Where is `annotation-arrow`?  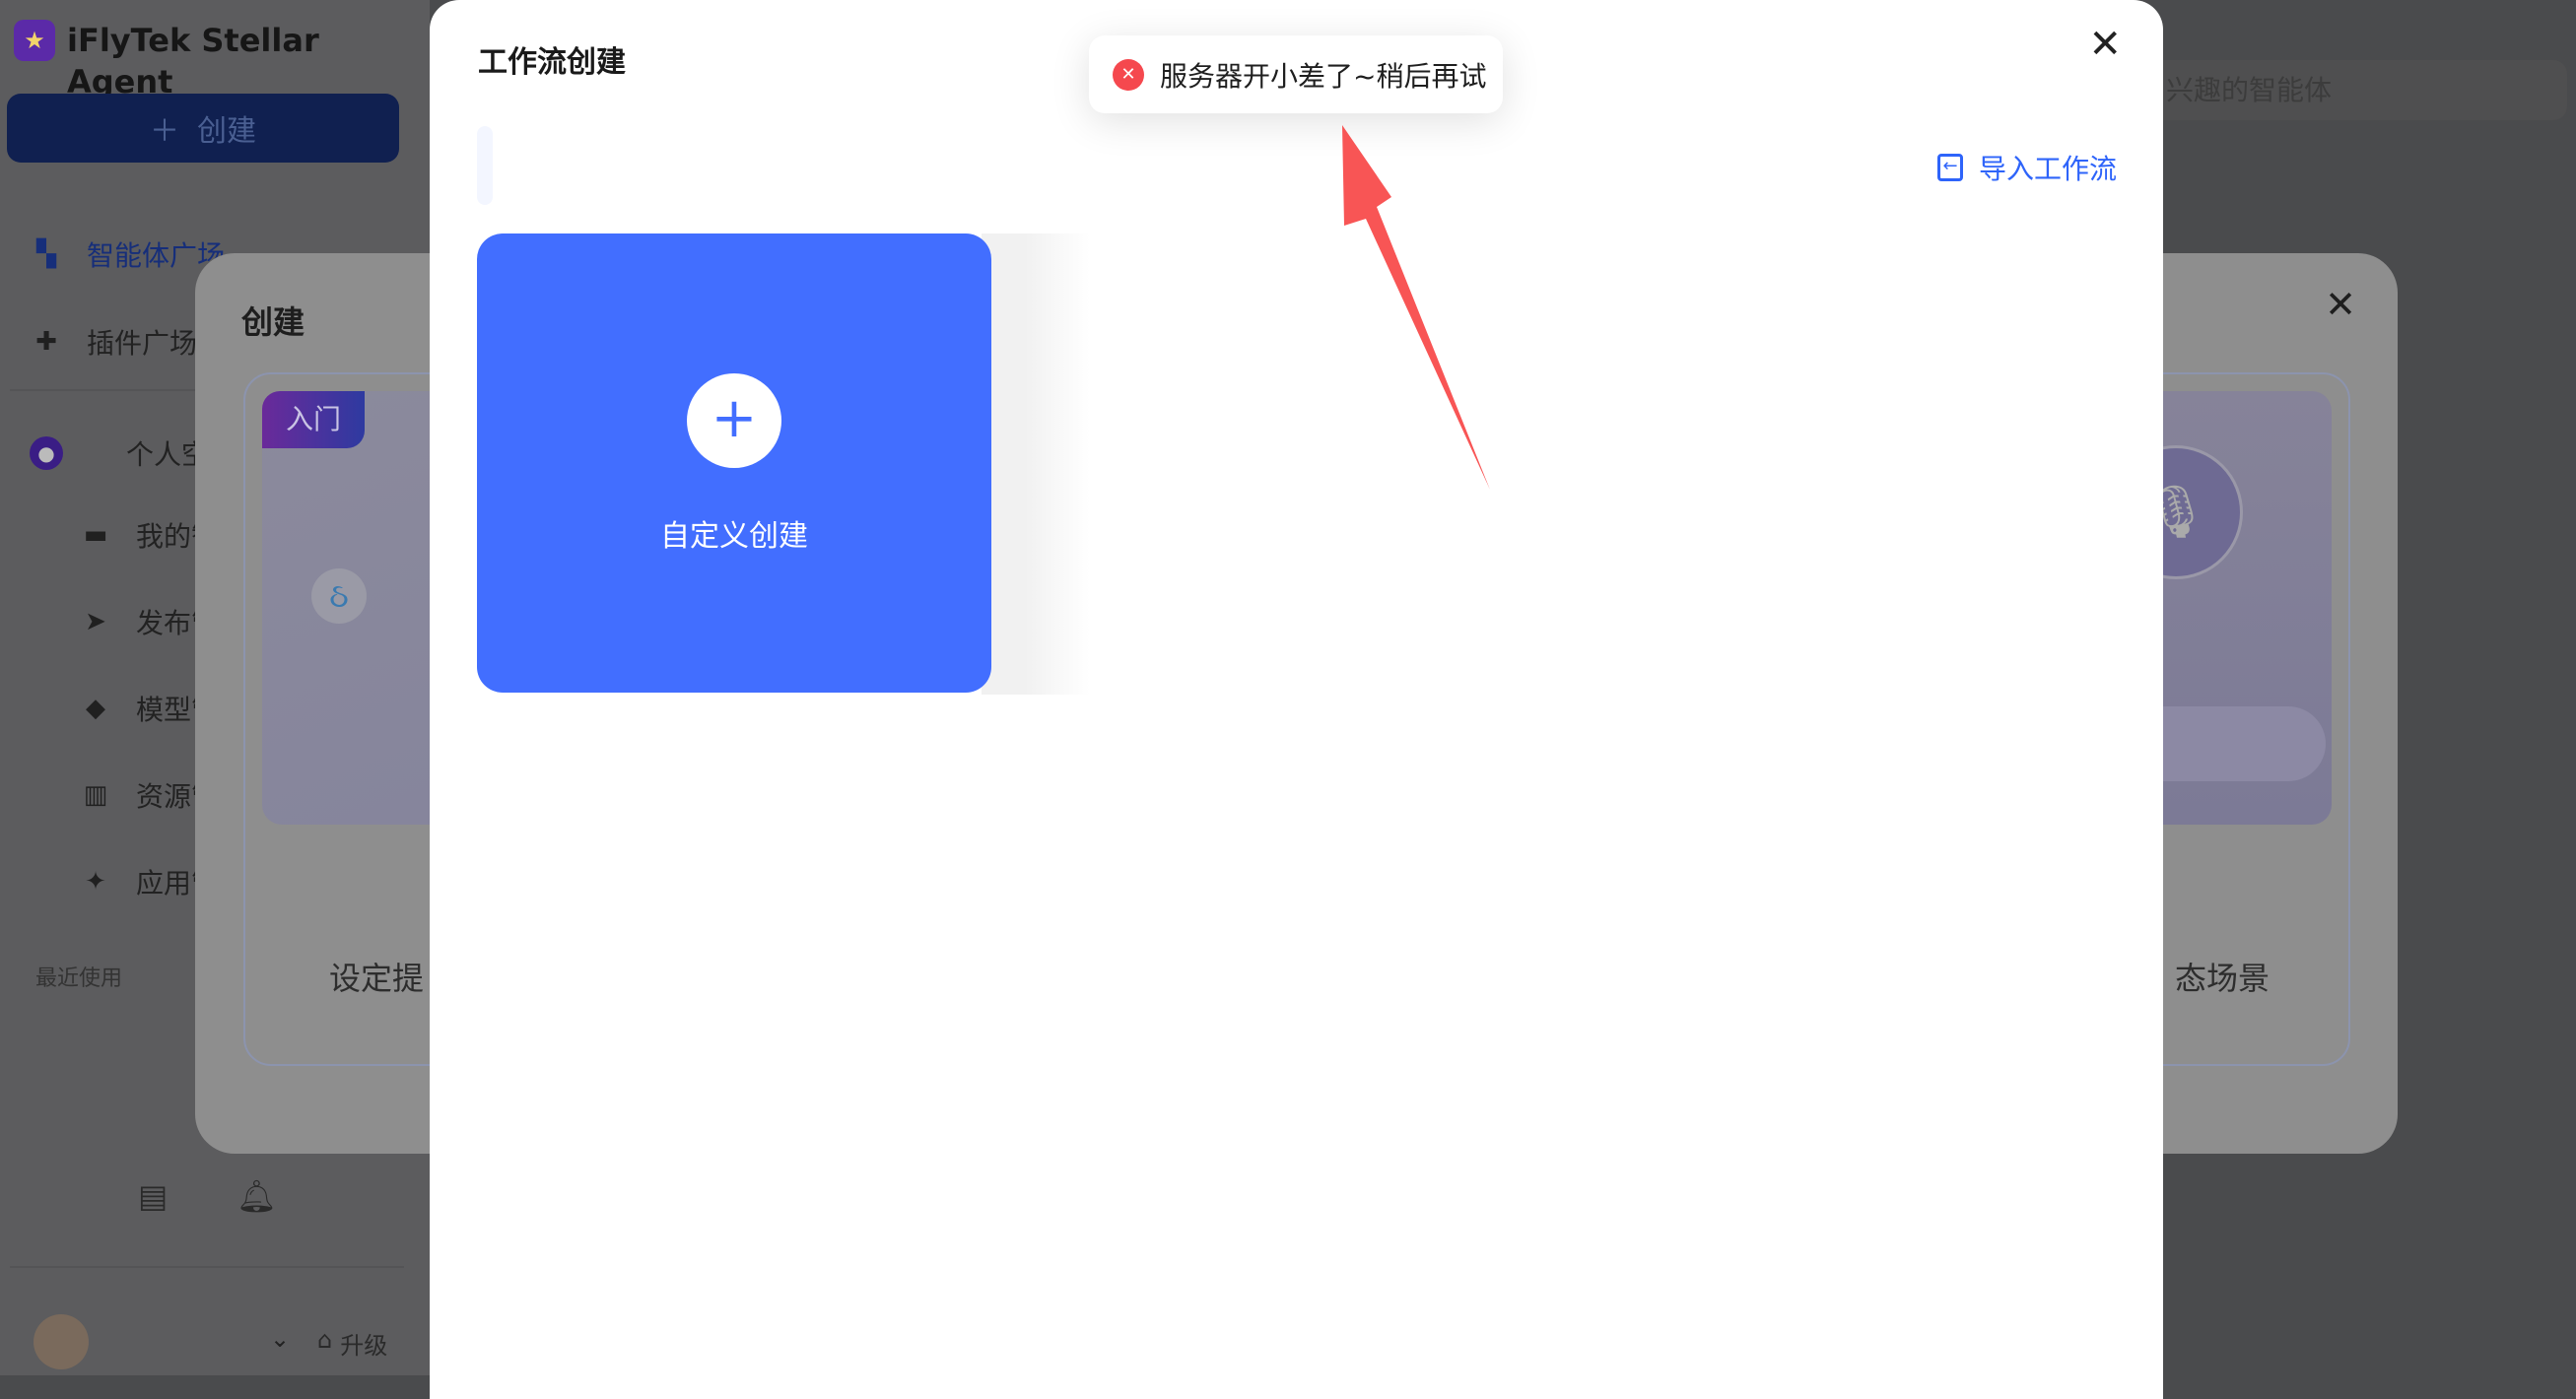 annotation-arrow is located at coordinates (1416, 307).